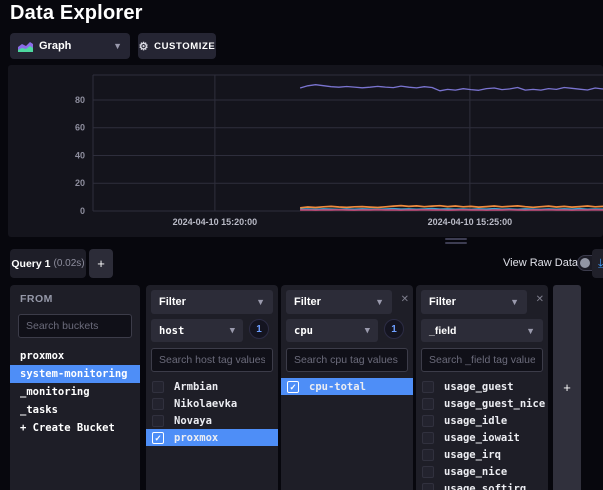 This screenshot has height=490, width=603. I want to click on tag-value-row: Novaya, so click(212, 420).